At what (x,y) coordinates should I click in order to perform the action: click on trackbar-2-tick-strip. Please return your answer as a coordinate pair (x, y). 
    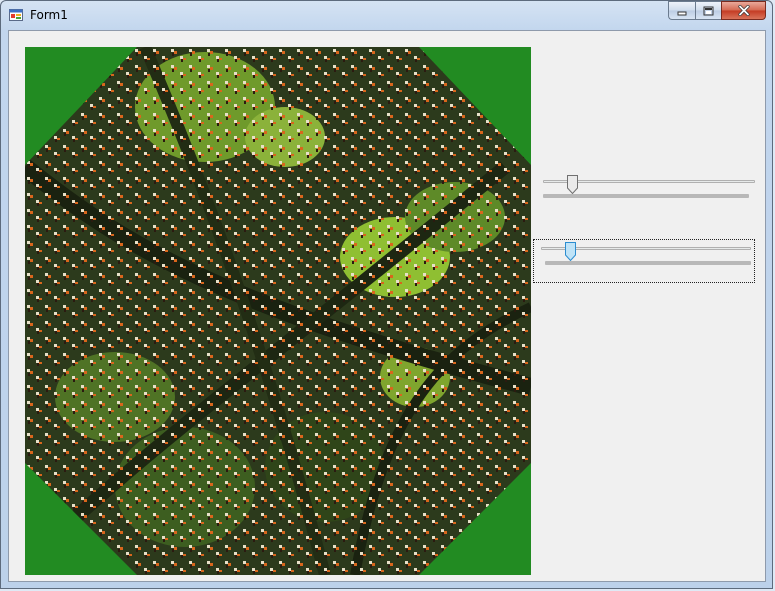
    Looking at the image, I should click on (648, 263).